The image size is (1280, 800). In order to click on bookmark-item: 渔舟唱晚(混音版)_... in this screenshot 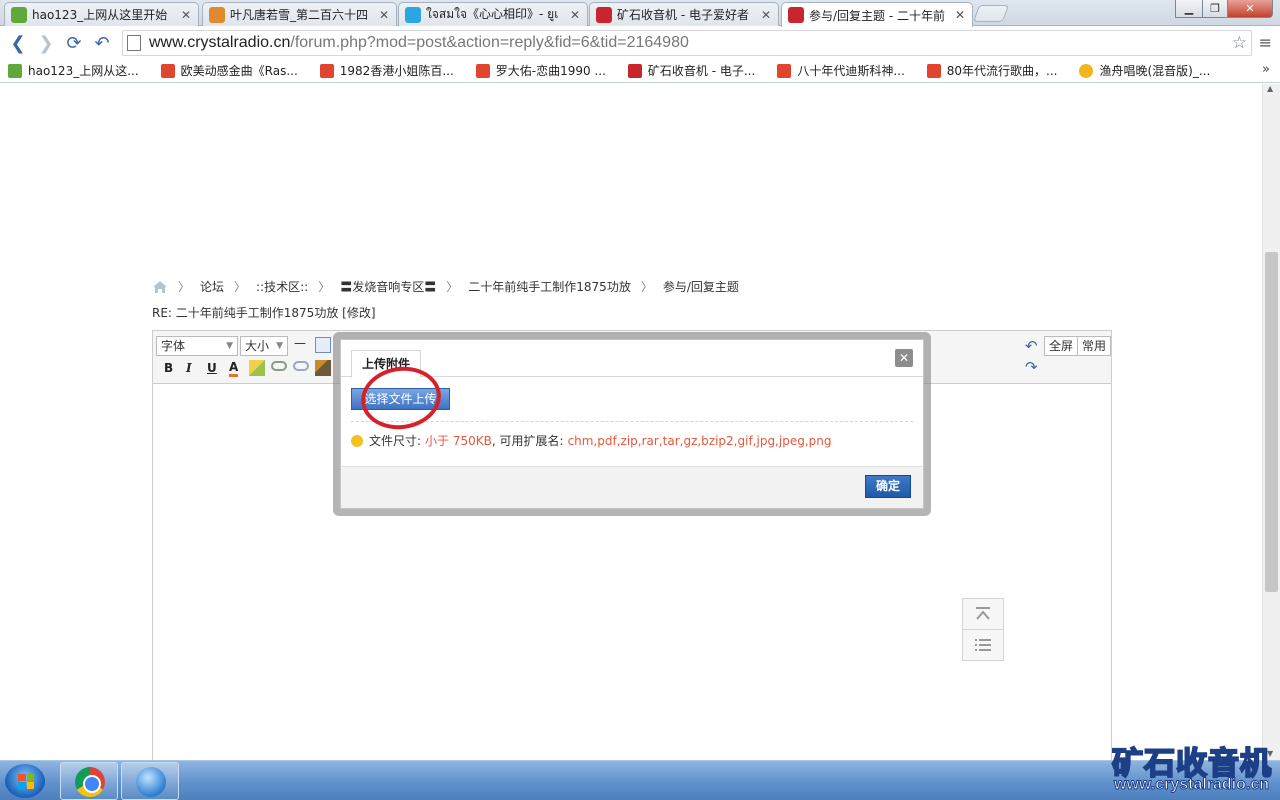, I will do `click(1144, 70)`.